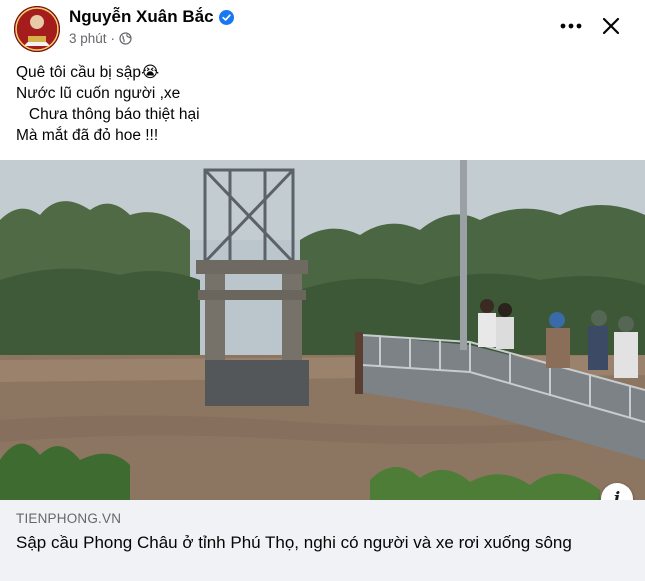 This screenshot has width=645, height=581. I want to click on post-text-line: Nước lũ cuốn người ,xe, so click(98, 93).